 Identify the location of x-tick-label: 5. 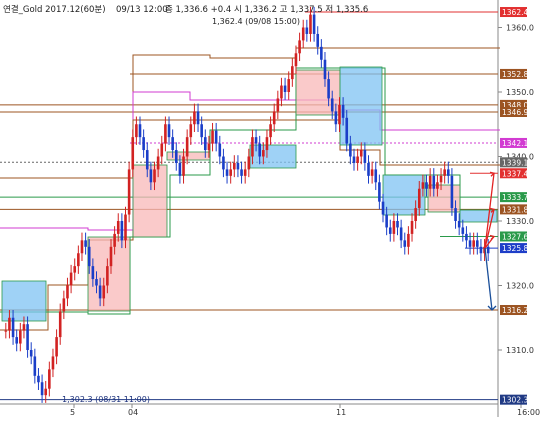
(72, 412).